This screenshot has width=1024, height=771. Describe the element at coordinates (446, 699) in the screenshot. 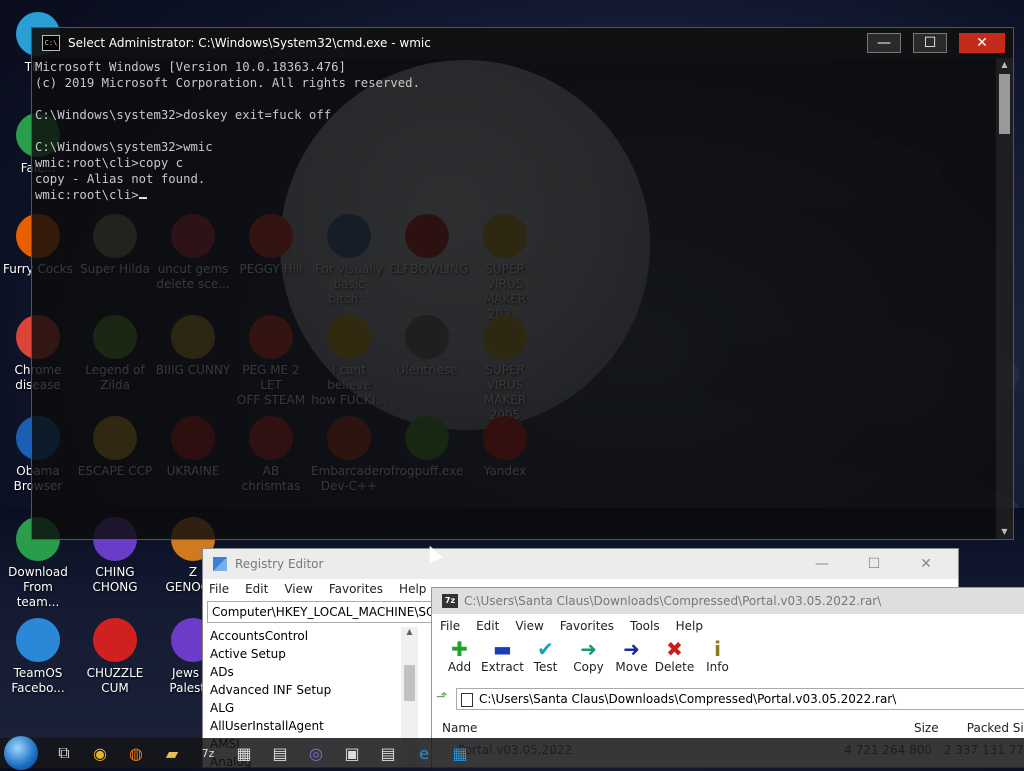

I see `folder-up-icon: ⬏` at that location.